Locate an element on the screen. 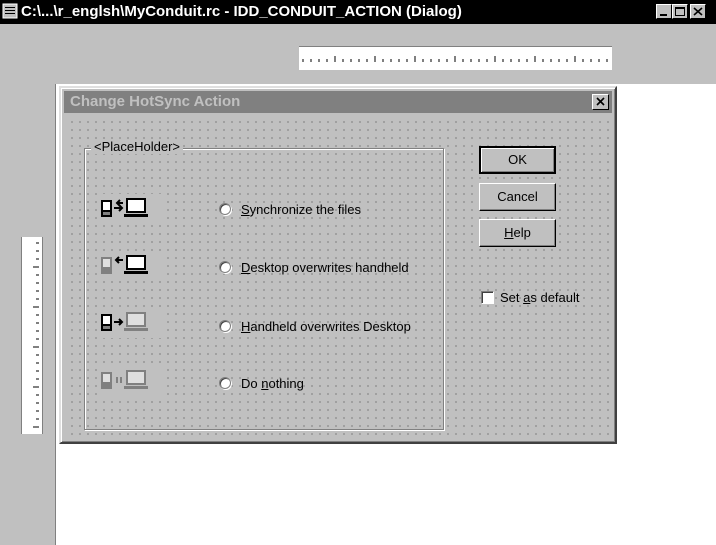 The image size is (716, 545). option-label: Handheld overwrites Desktop is located at coordinates (326, 326).